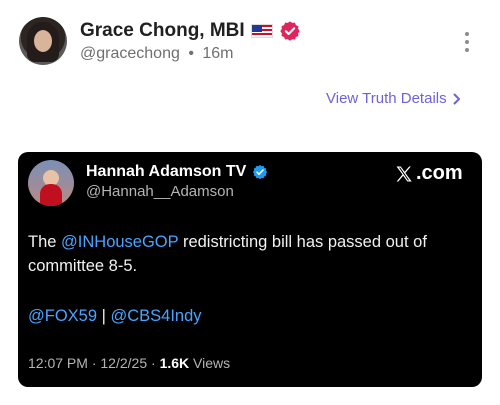 Image resolution: width=500 pixels, height=405 pixels. I want to click on author-name-row: Grace Chong, MBI, so click(190, 31).